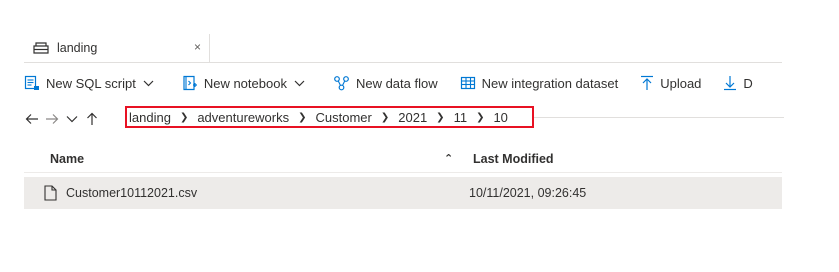 The height and width of the screenshot is (272, 839). I want to click on new-integration-dataset-button: New integration dataset, so click(539, 83).